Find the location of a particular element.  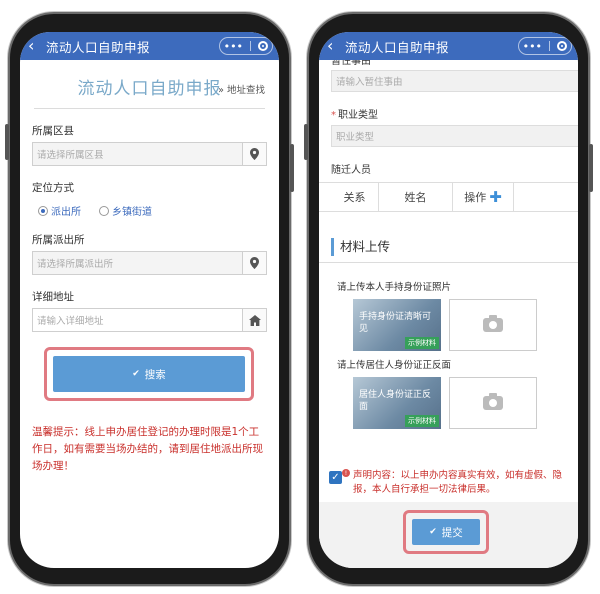

add-companion-icon: ✚ is located at coordinates (495, 197).